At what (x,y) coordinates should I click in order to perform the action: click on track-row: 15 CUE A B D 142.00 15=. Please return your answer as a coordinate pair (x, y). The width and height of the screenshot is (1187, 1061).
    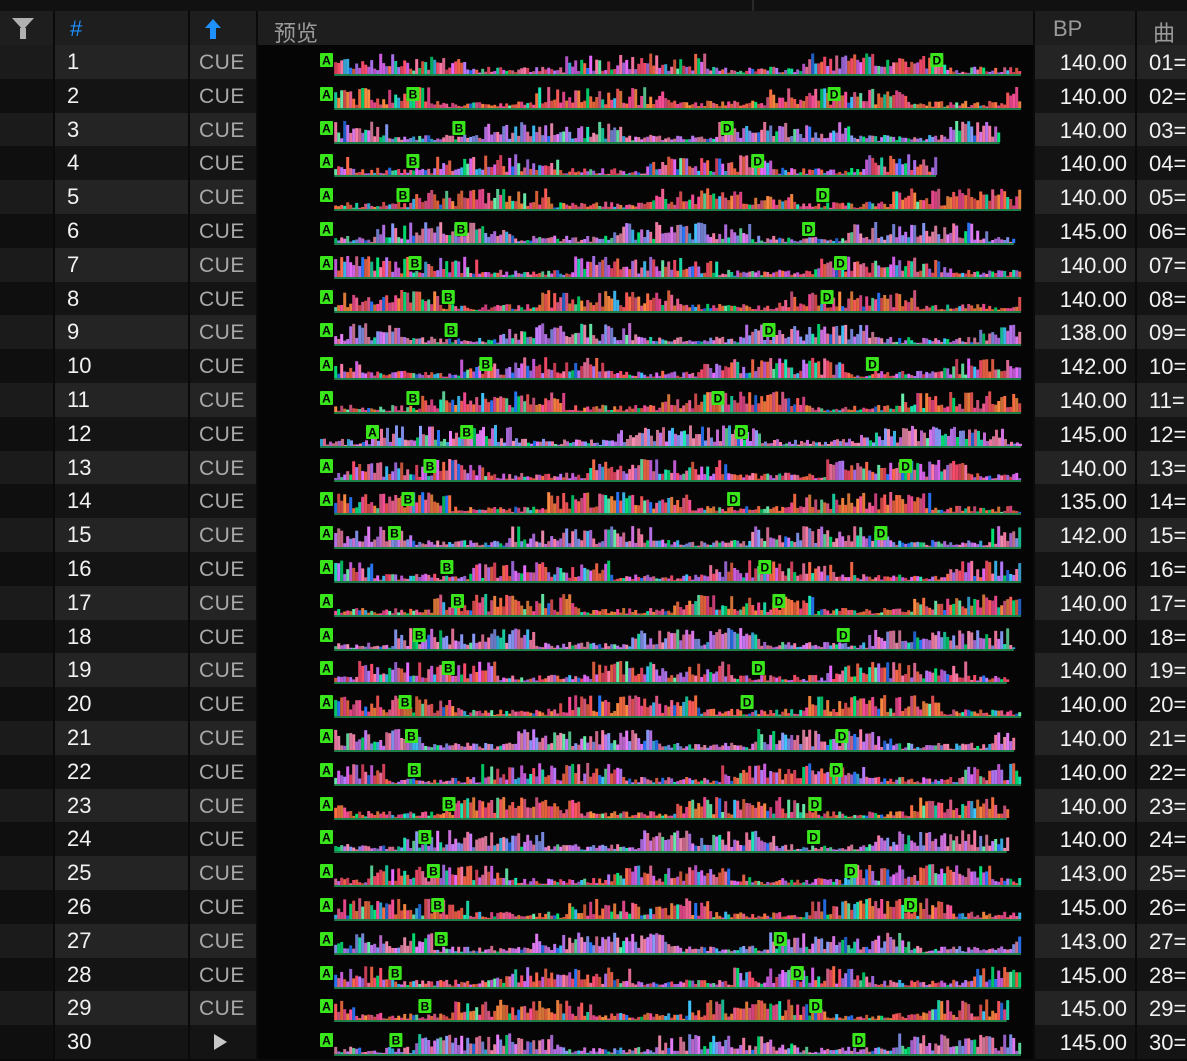
    Looking at the image, I should click on (593, 535).